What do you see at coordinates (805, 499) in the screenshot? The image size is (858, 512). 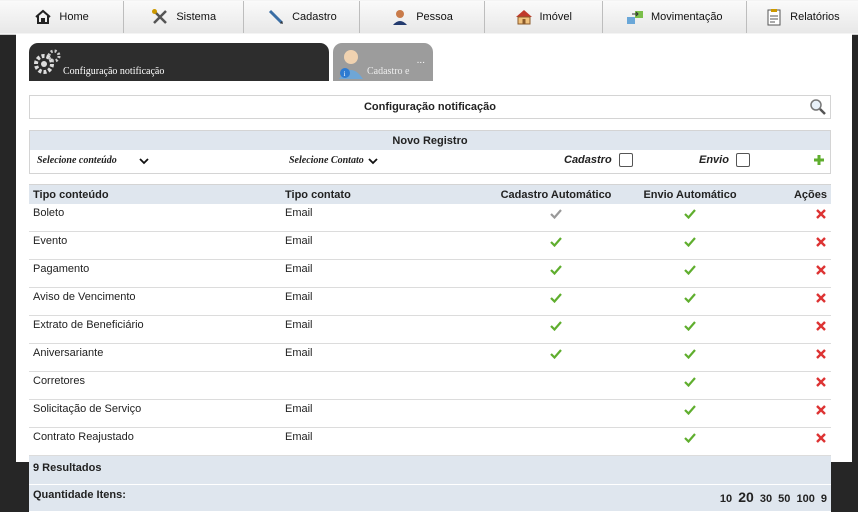 I see `page-size-option: 100` at bounding box center [805, 499].